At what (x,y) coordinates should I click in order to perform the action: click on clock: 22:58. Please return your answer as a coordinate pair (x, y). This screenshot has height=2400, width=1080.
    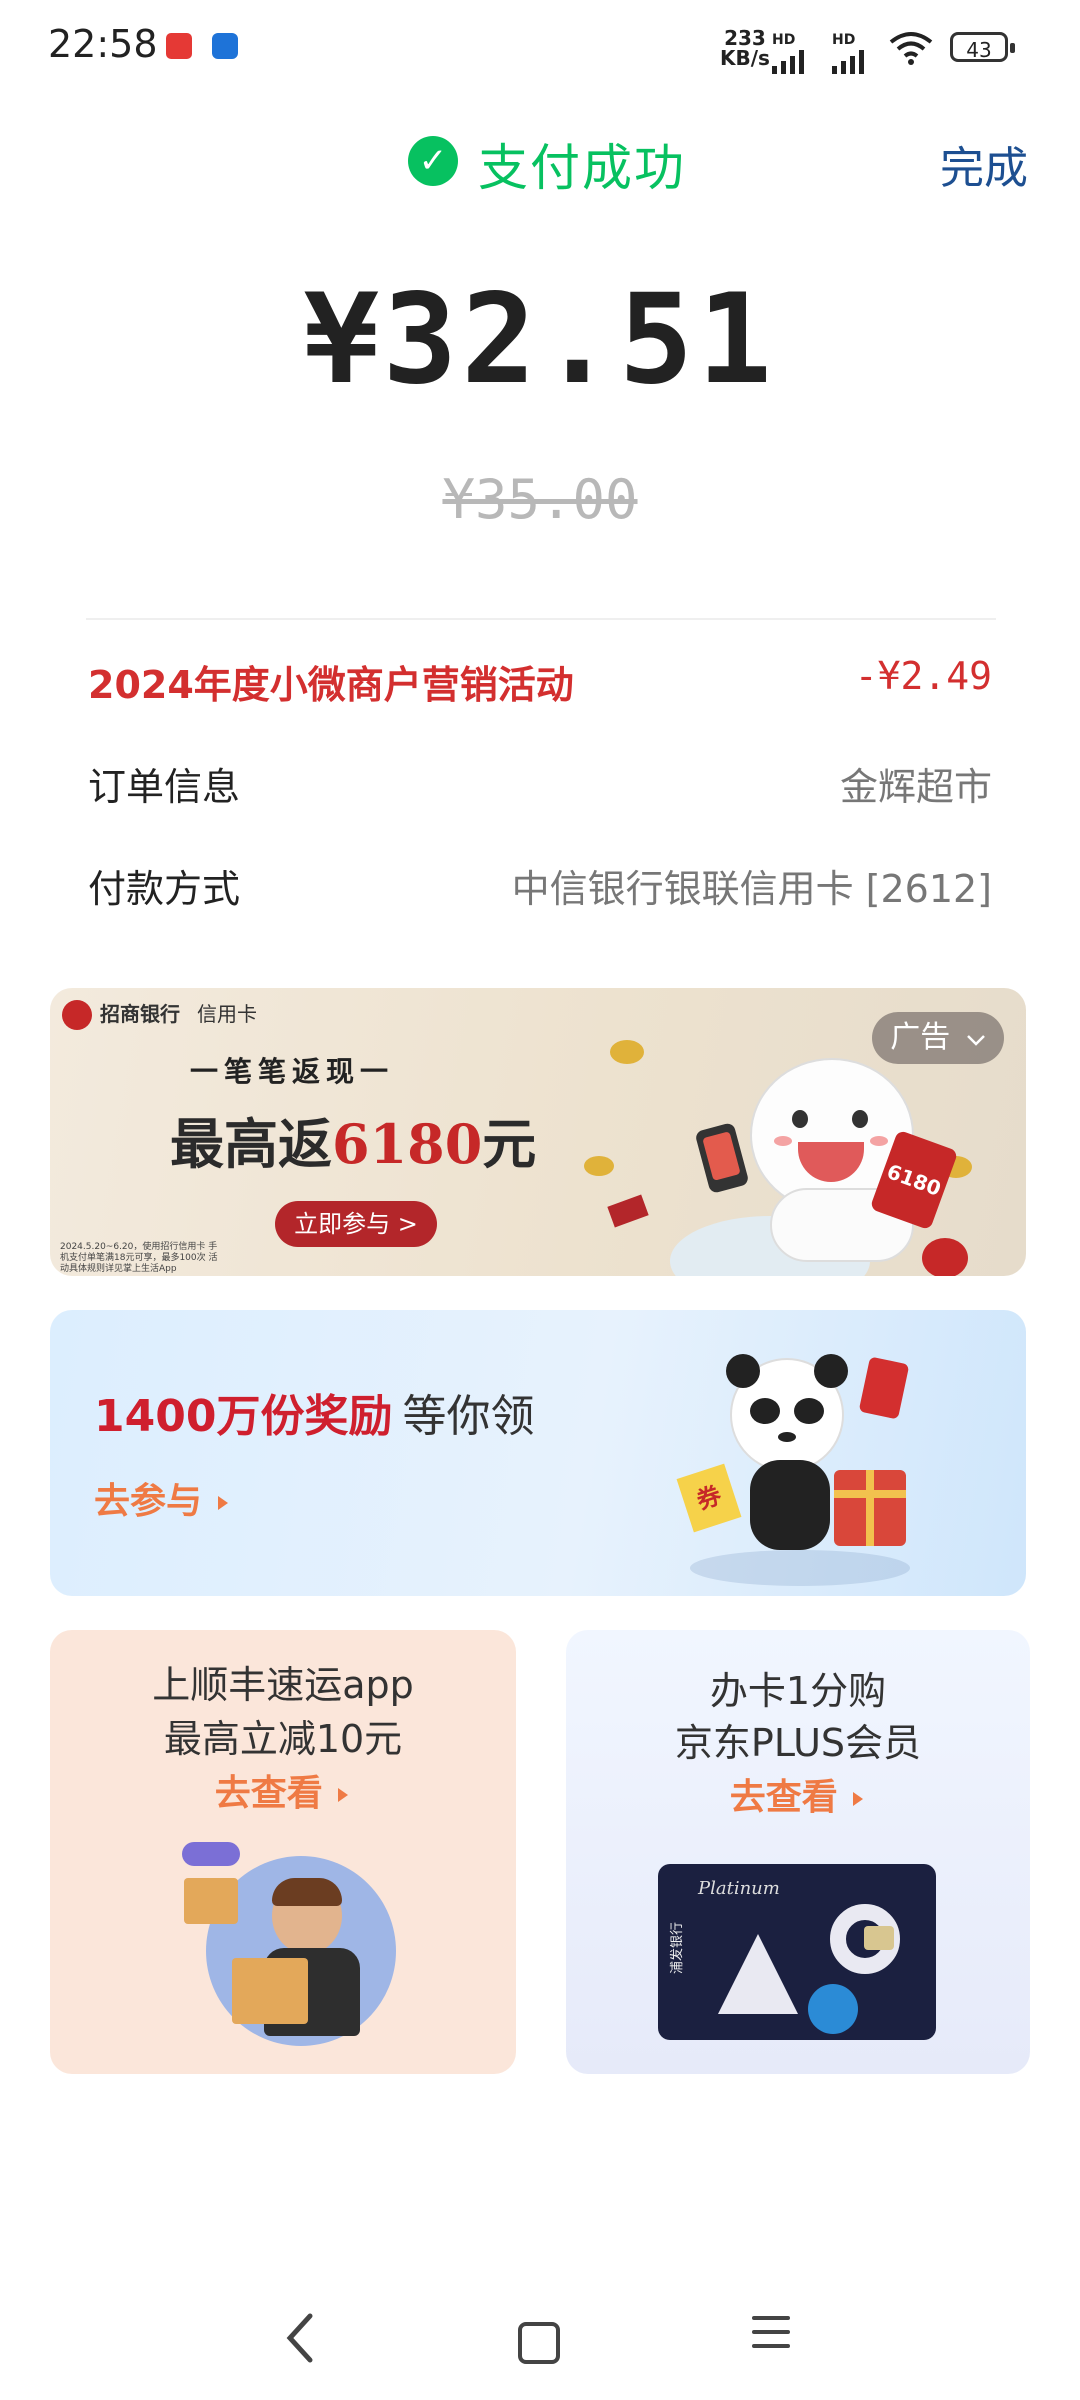
    Looking at the image, I should click on (103, 44).